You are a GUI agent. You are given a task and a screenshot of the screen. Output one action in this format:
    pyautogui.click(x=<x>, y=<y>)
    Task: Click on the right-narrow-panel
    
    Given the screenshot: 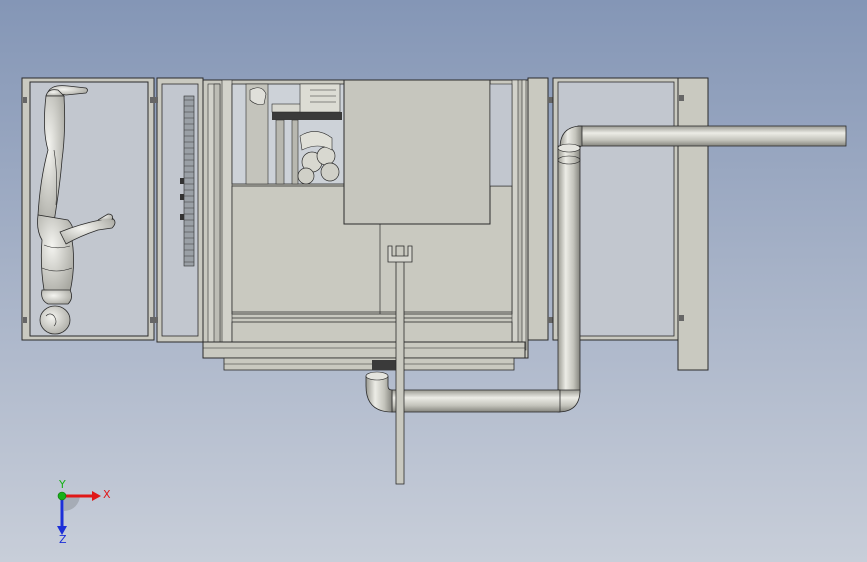 What is the action you would take?
    pyautogui.click(x=540, y=209)
    